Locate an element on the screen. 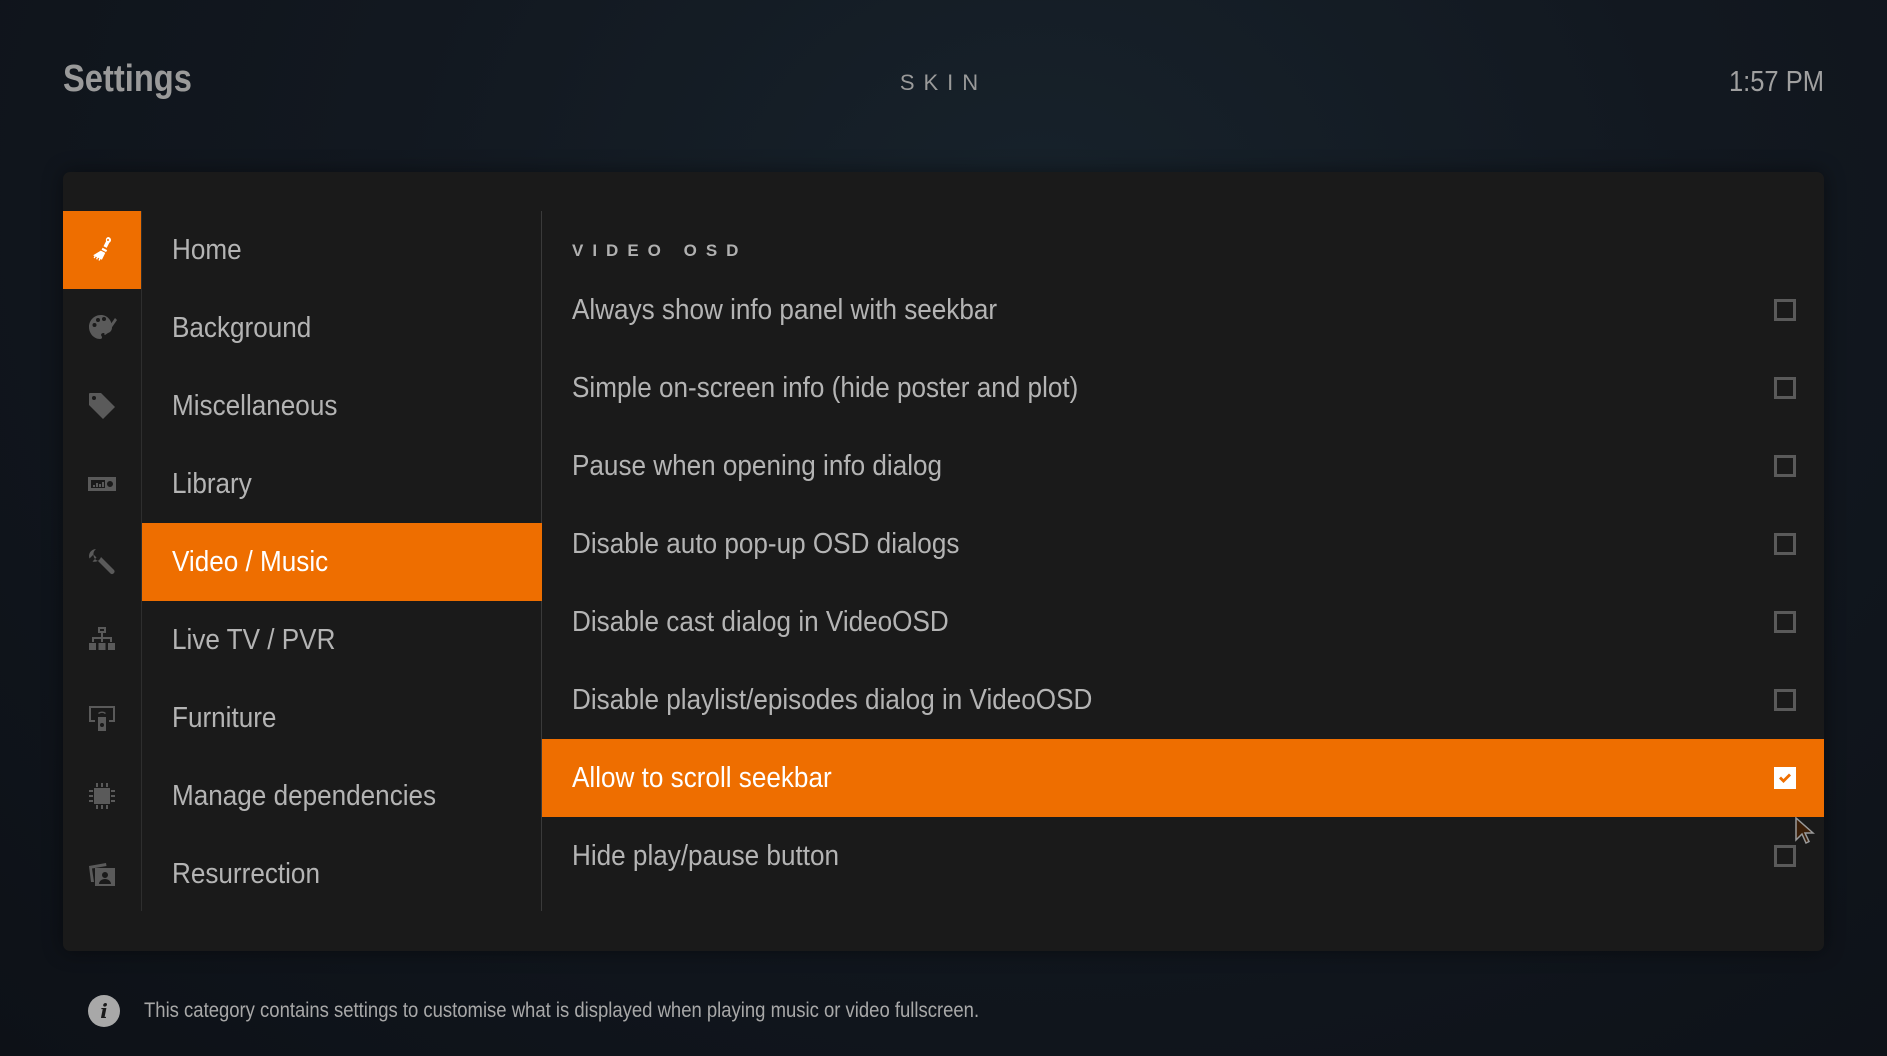 The image size is (1887, 1056). setting-label: Disable auto pop-up OSD dialogs is located at coordinates (766, 543).